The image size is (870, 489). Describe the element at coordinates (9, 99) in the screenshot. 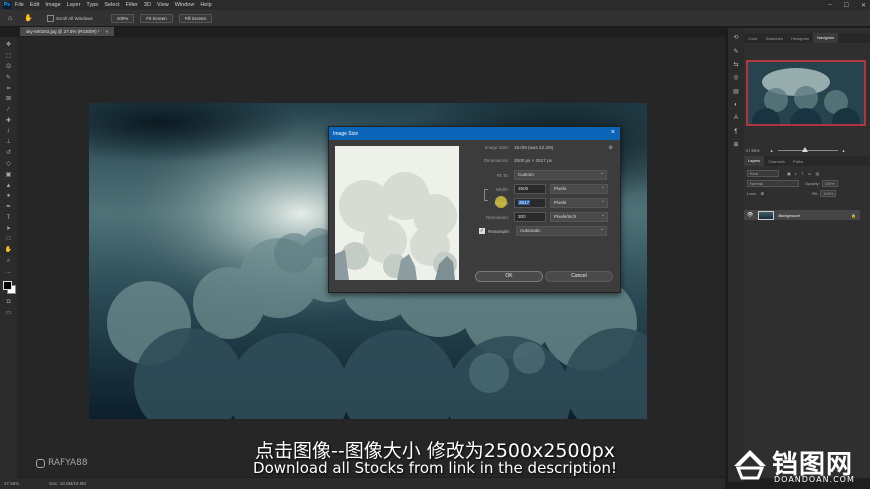

I see `frame-icon: ⊠` at that location.